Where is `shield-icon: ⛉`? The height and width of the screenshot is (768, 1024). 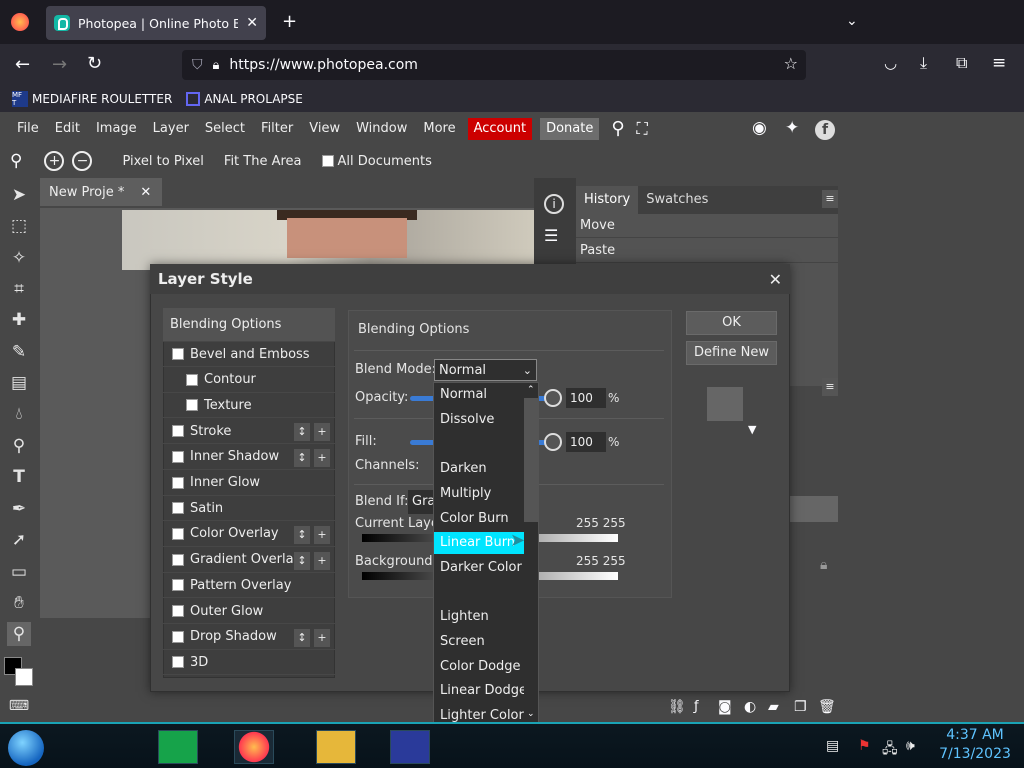
shield-icon: ⛉ is located at coordinates (197, 65).